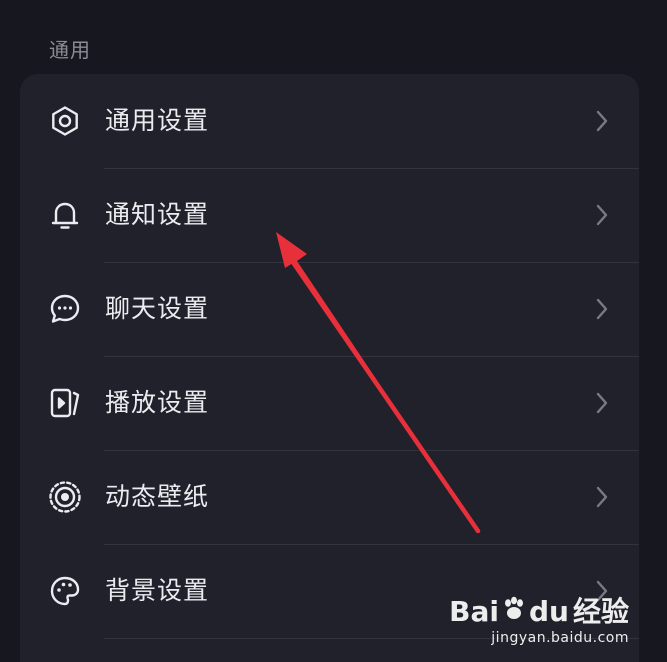 This screenshot has height=662, width=667. What do you see at coordinates (65, 591) in the screenshot?
I see `palette-icon` at bounding box center [65, 591].